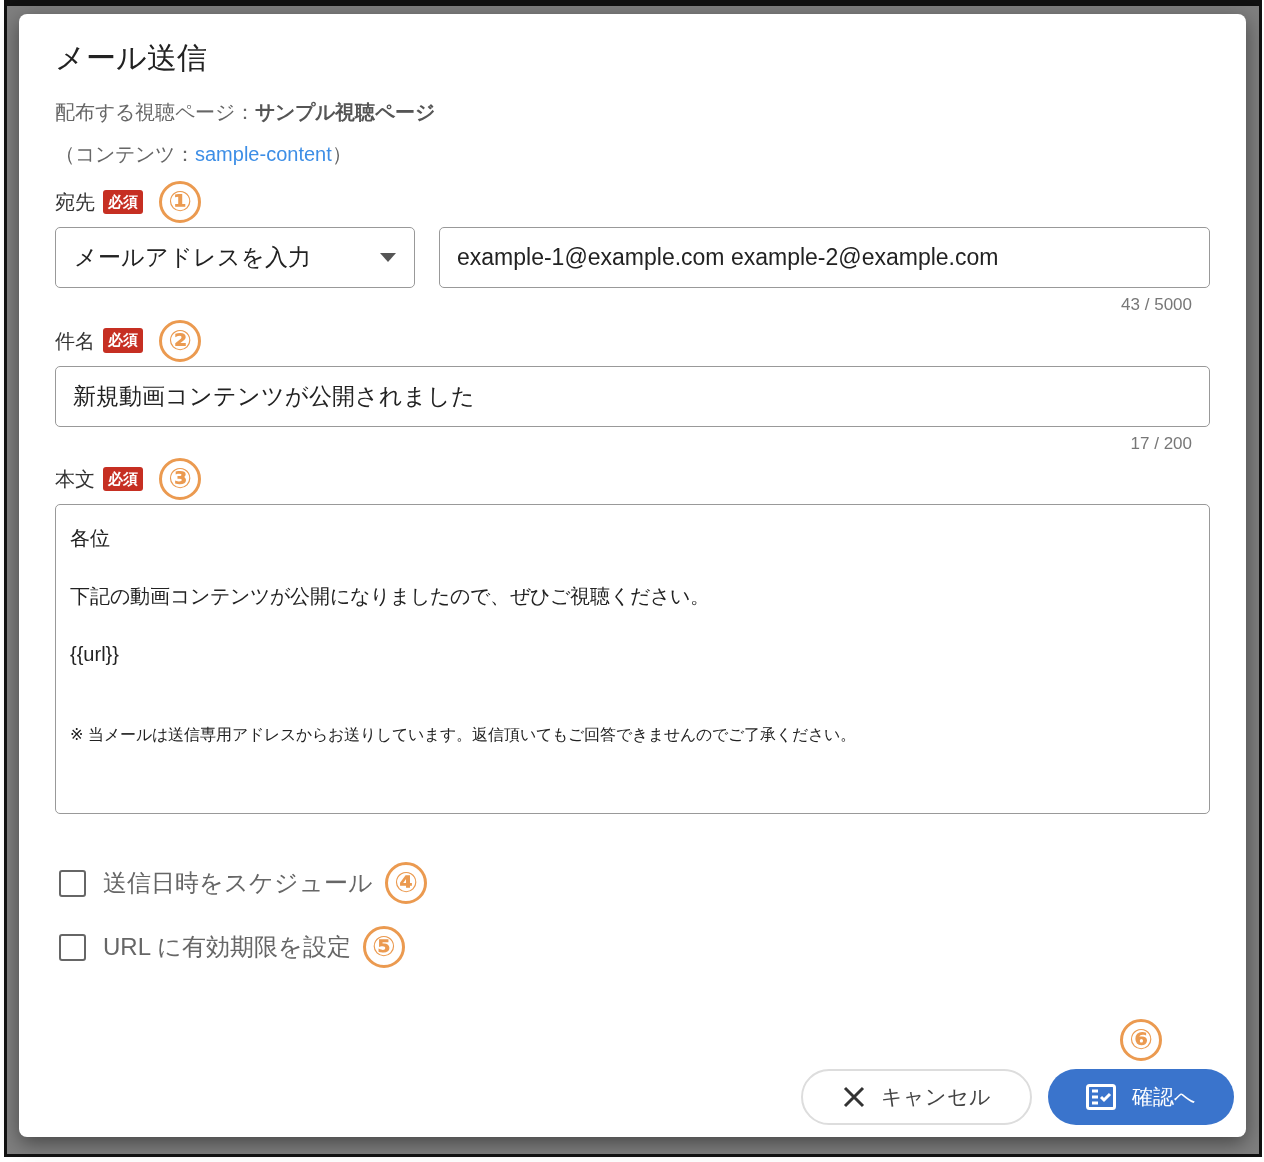  I want to click on subject-field: 新規動画コンテンツが公開されました, so click(632, 396).